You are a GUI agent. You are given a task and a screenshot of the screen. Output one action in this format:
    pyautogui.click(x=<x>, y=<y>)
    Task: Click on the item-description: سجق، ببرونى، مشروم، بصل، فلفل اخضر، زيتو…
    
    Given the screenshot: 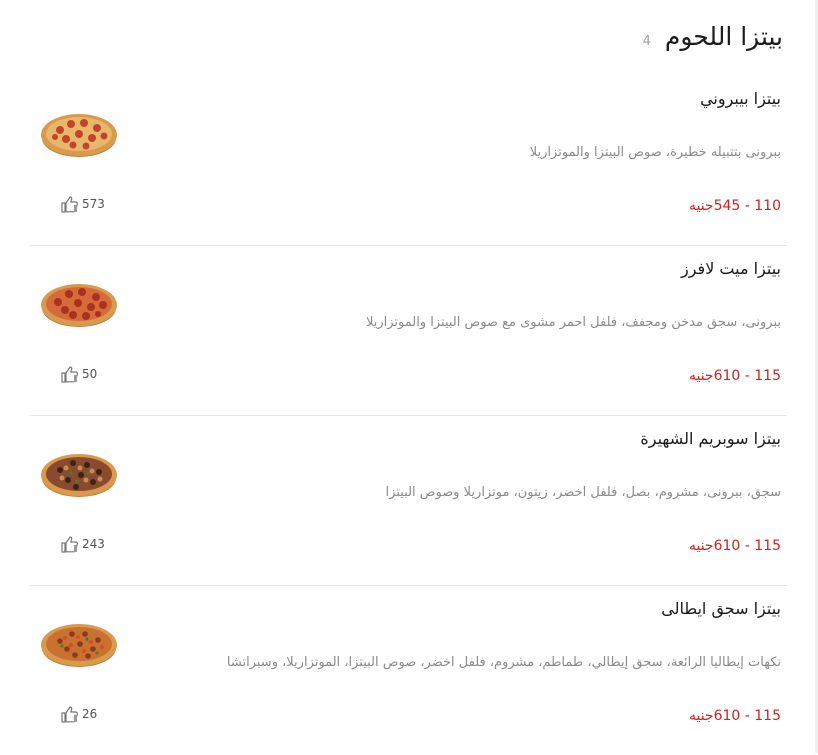 What is the action you would take?
    pyautogui.click(x=583, y=492)
    